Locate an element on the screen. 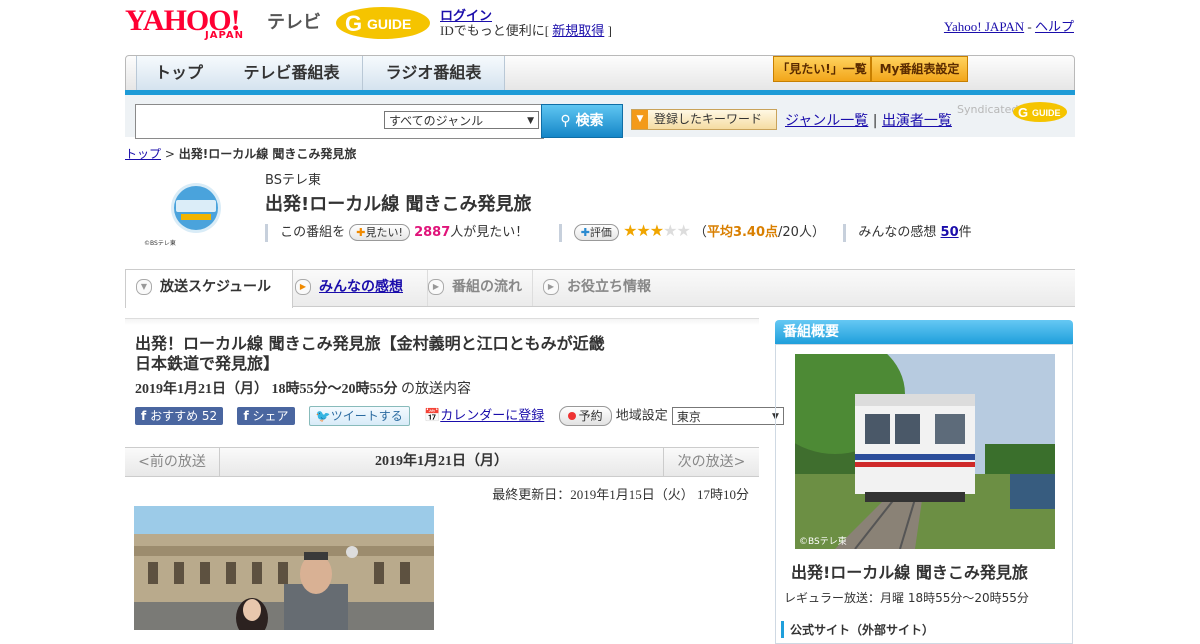 The height and width of the screenshot is (644, 1200). reserve-button: 予約 is located at coordinates (585, 416).